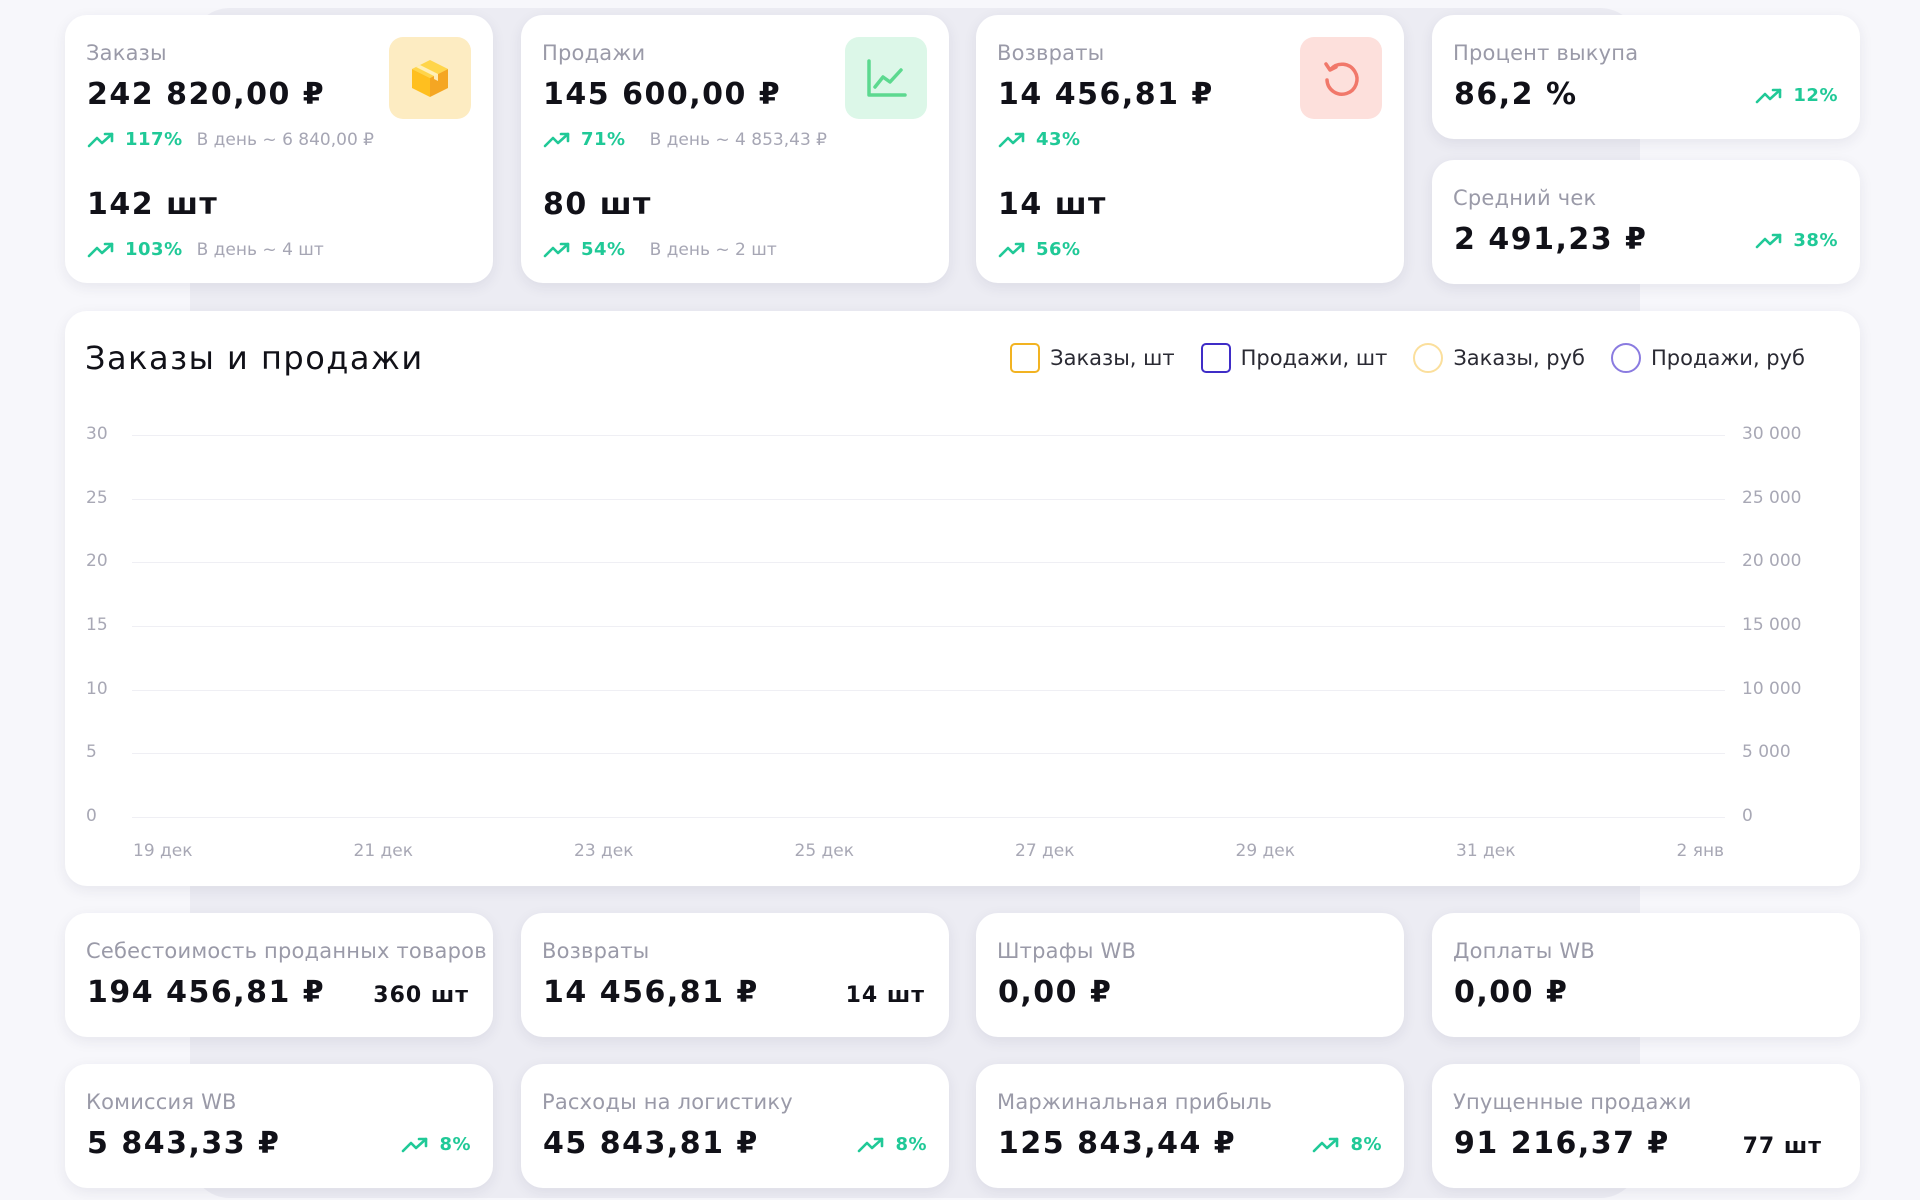  I want to click on fines-label: Штрафы WB, so click(1067, 951).